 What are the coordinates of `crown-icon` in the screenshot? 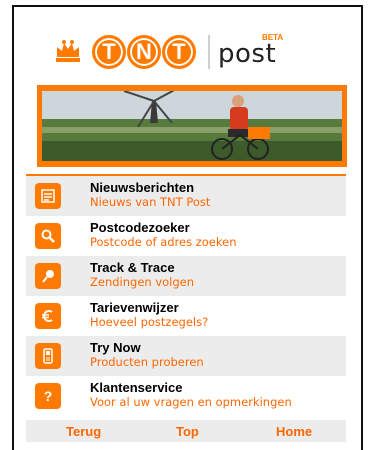 It's located at (68, 51).